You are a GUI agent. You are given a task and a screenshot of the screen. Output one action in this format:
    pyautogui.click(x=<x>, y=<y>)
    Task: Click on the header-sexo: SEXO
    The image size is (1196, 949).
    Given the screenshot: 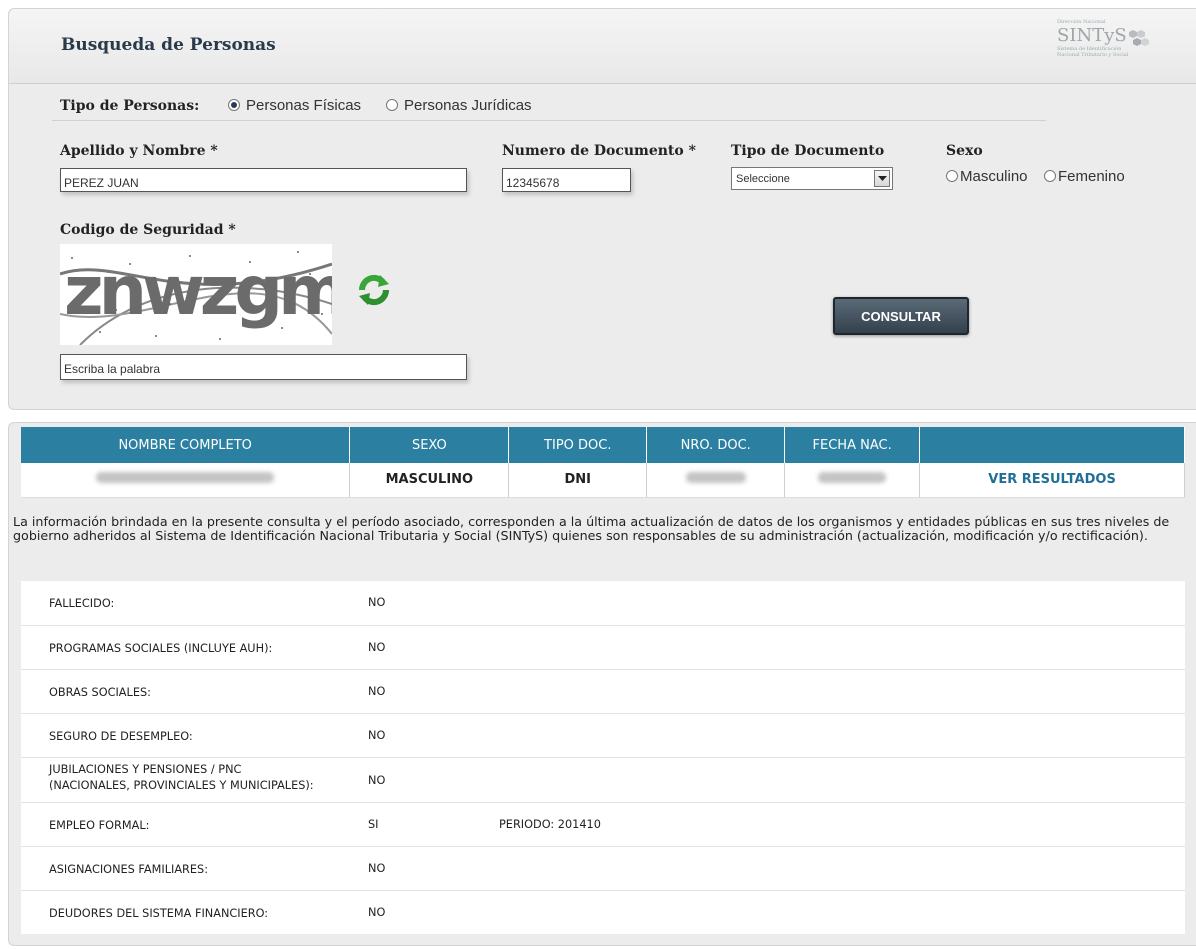 What is the action you would take?
    pyautogui.click(x=429, y=445)
    